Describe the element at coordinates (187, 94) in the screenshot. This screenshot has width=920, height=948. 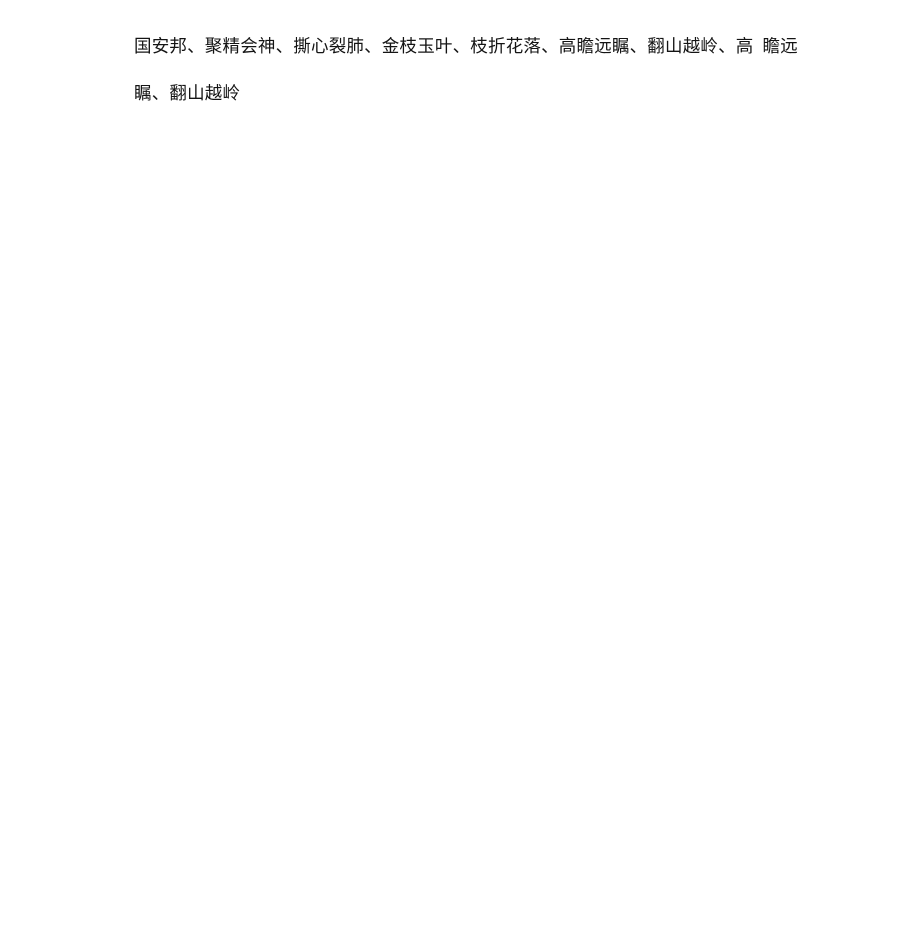
I see `text-line-2: 瞩、翻山越岭` at that location.